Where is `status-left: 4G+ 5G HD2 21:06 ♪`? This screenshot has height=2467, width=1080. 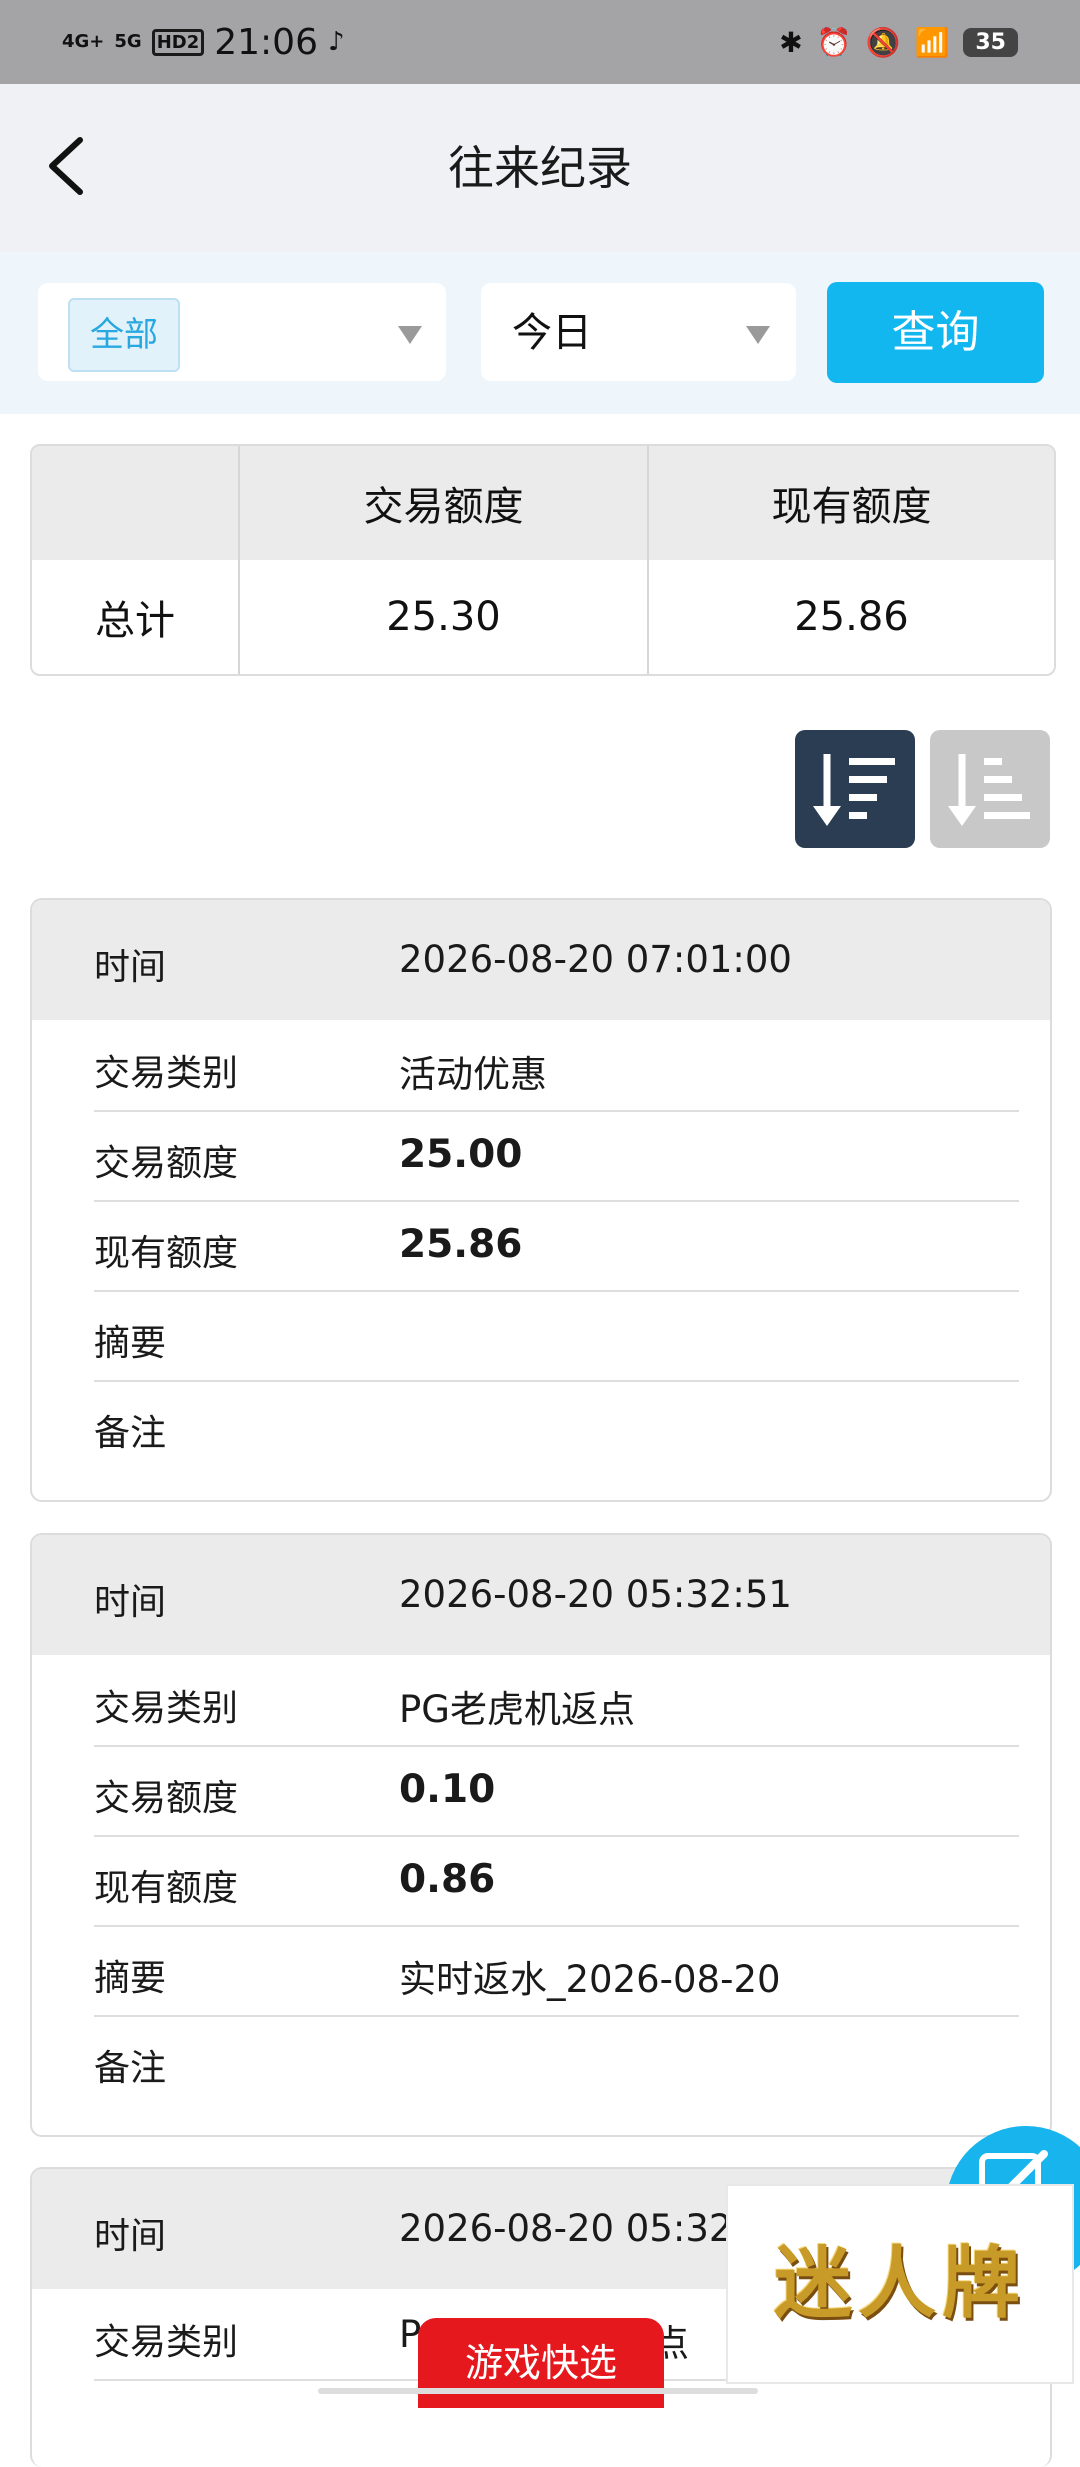 status-left: 4G+ 5G HD2 21:06 ♪ is located at coordinates (203, 42).